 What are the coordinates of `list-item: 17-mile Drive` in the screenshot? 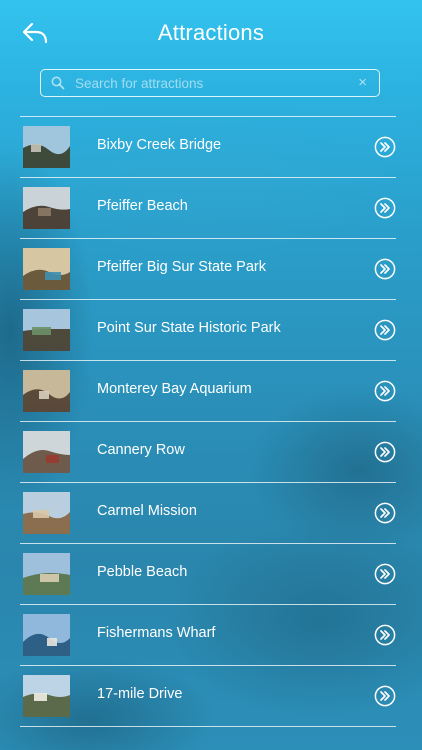 It's located at (208, 696).